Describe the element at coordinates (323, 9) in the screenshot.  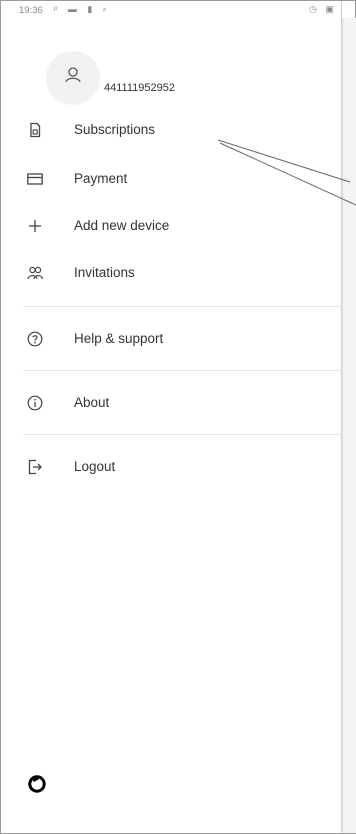
I see `status-right-icons: ◷ ▣` at that location.